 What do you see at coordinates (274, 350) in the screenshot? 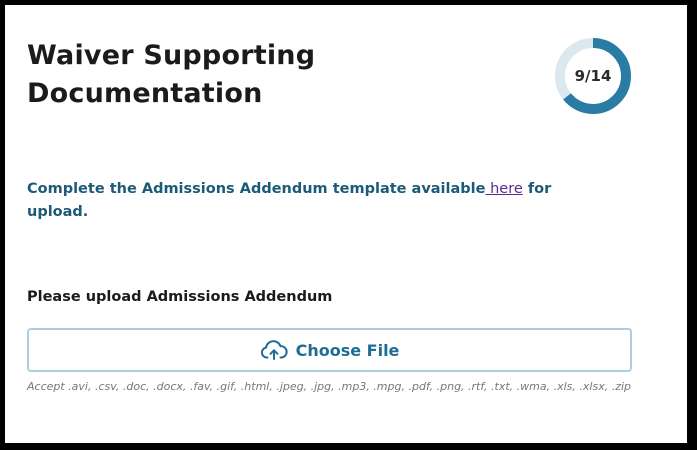
I see `cloud-upload-icon` at bounding box center [274, 350].